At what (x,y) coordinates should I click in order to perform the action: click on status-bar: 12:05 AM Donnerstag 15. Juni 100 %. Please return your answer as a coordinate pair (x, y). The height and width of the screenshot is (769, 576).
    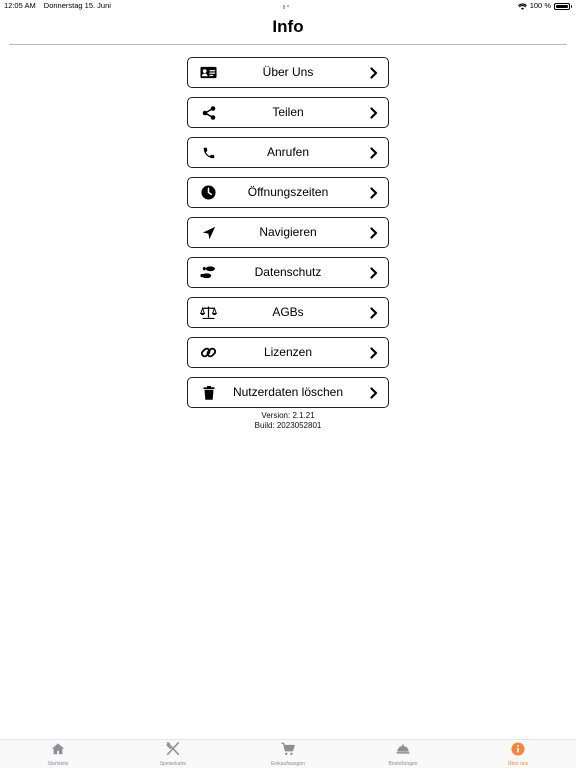
    Looking at the image, I should click on (288, 6).